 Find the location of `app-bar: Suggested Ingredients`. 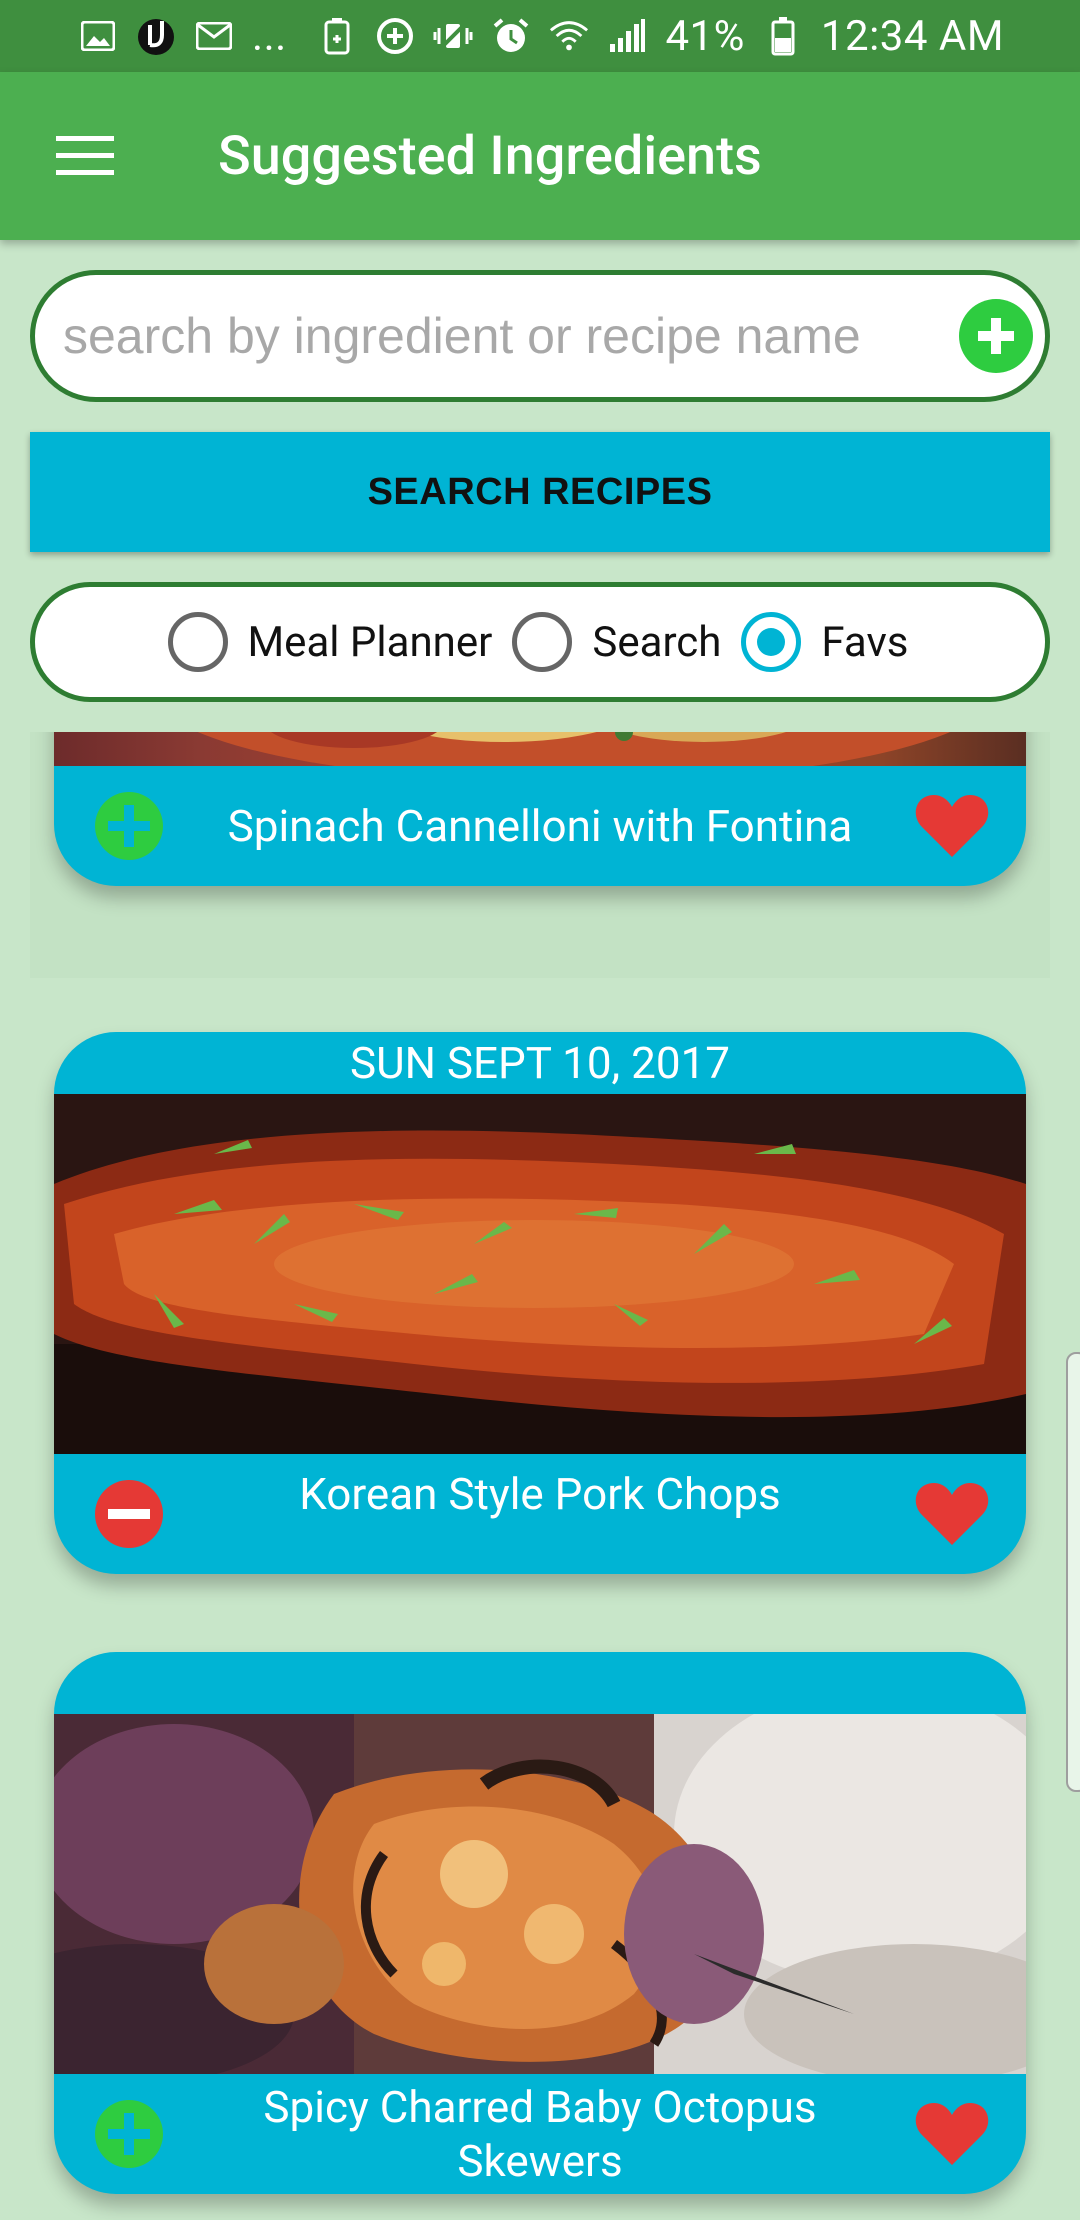

app-bar: Suggested Ingredients is located at coordinates (540, 156).